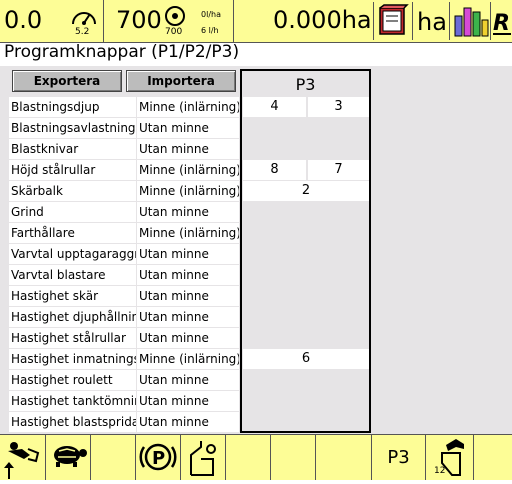 This screenshot has width=512, height=484. What do you see at coordinates (174, 32) in the screenshot?
I see `rpm-sub-value: 700` at bounding box center [174, 32].